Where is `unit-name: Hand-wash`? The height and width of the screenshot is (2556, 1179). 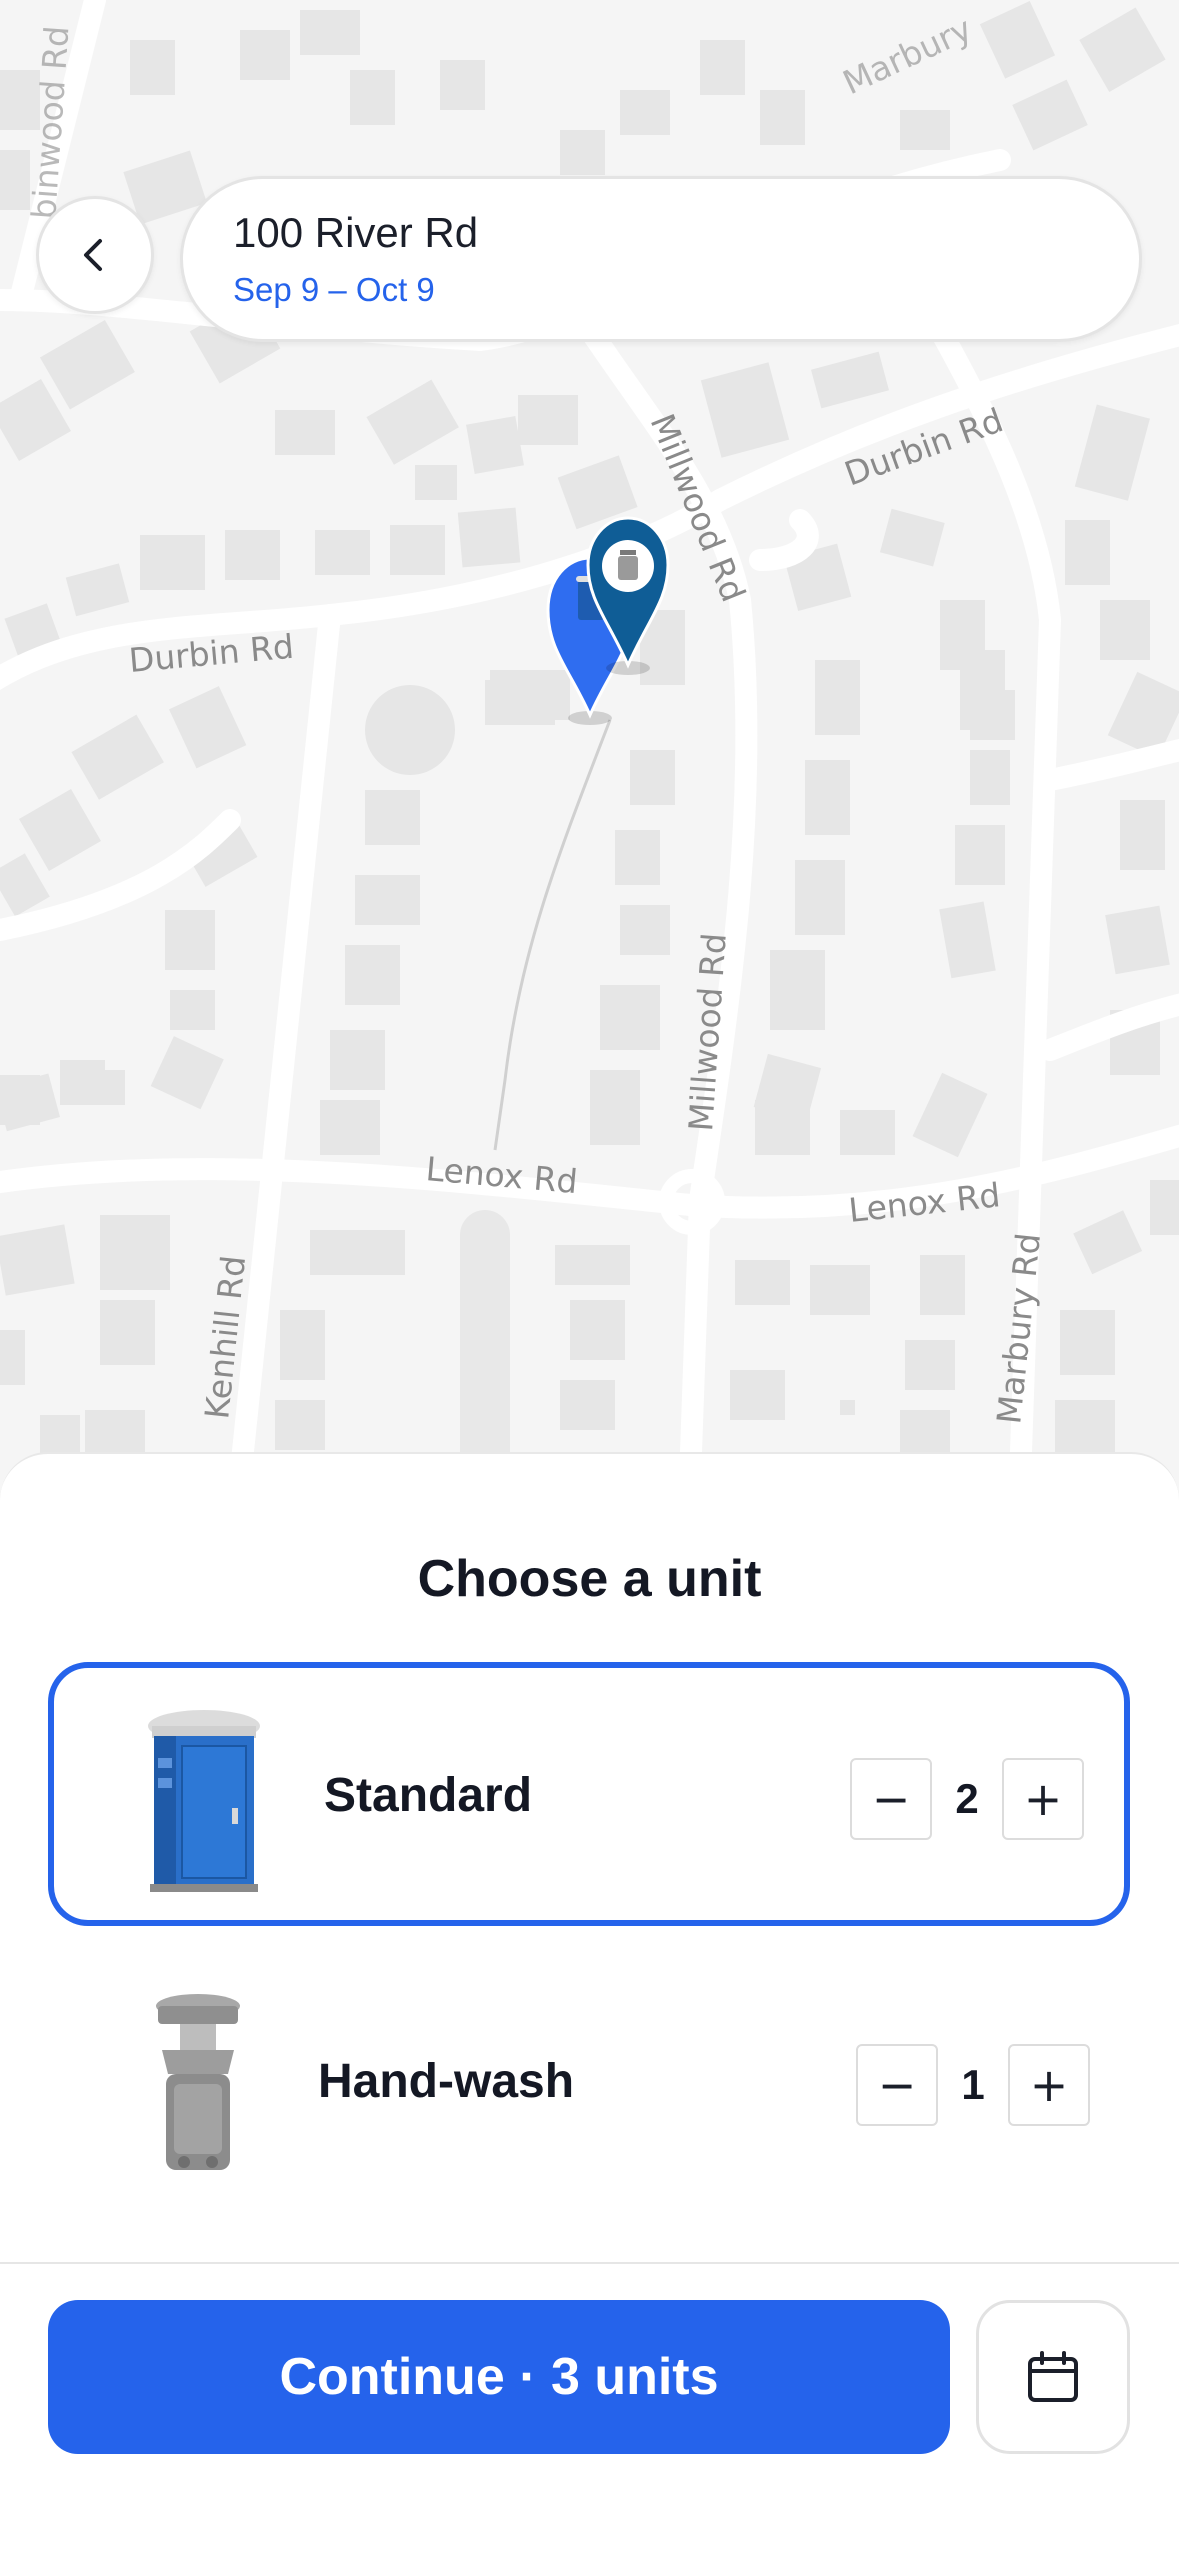
unit-name: Hand-wash is located at coordinates (446, 2081).